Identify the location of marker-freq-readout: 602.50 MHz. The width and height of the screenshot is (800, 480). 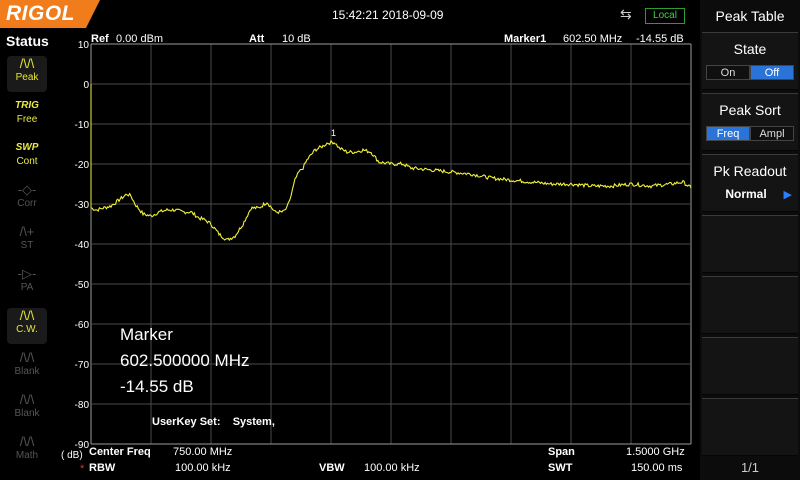
(592, 39).